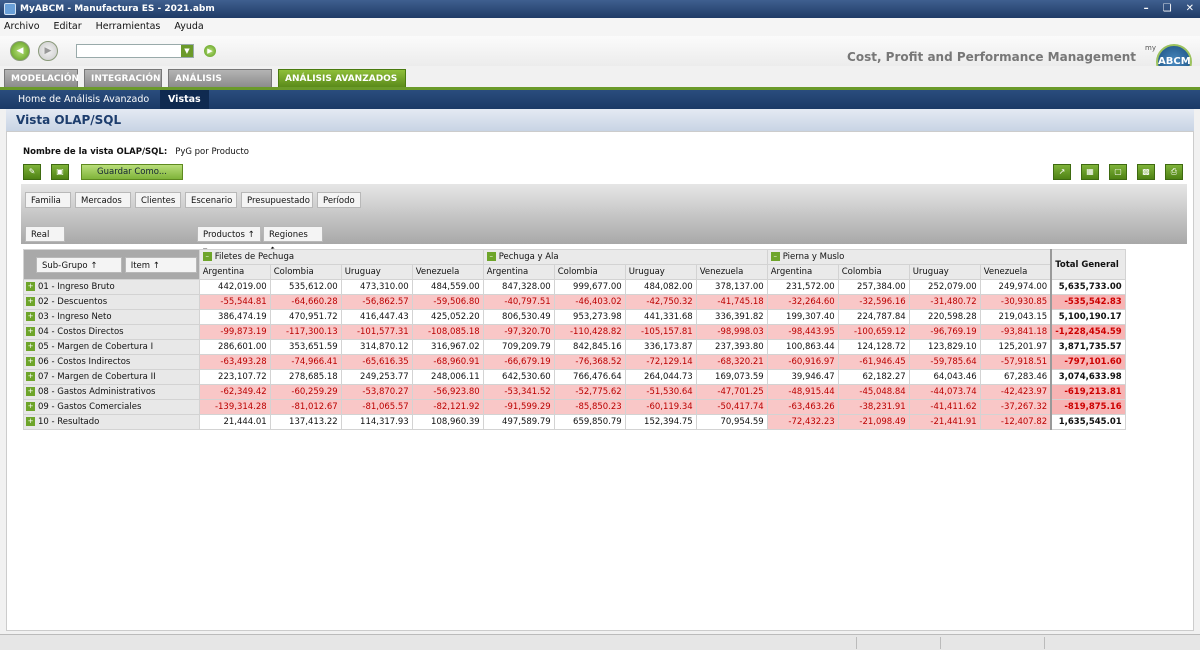 This screenshot has height=650, width=1200. What do you see at coordinates (305, 317) in the screenshot?
I see `value-cell: 470,951.72` at bounding box center [305, 317].